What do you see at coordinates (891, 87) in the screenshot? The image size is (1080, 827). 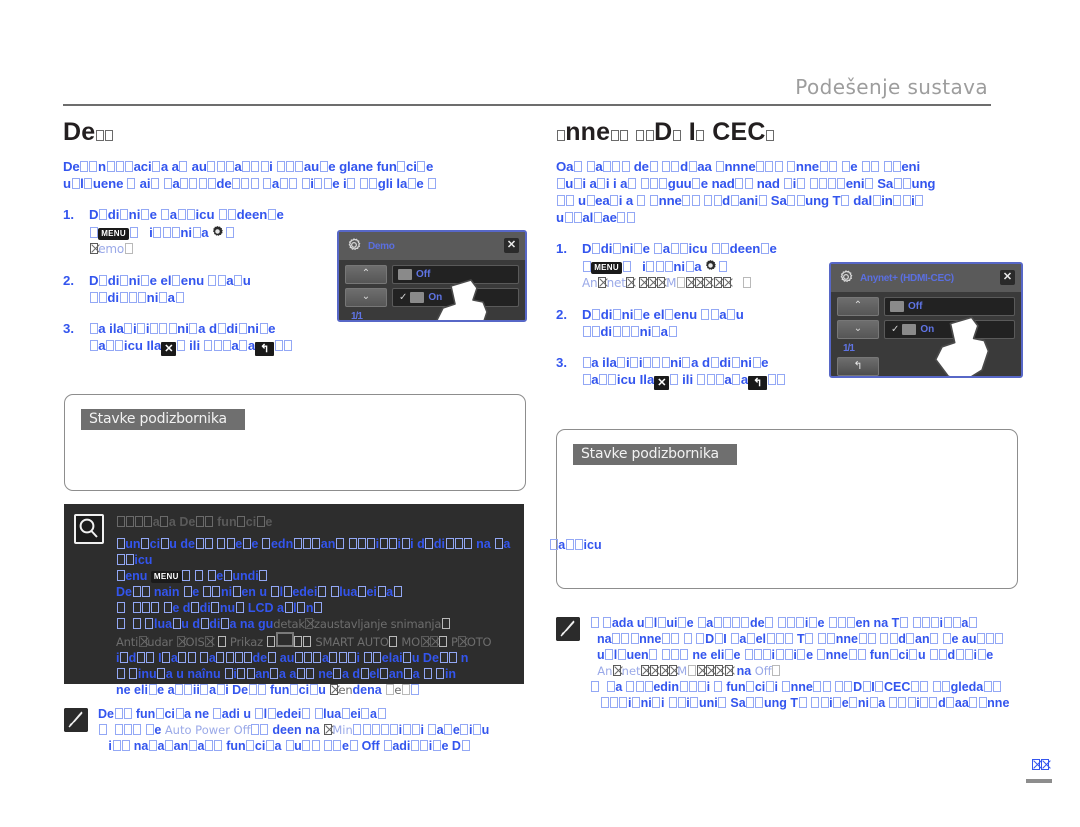 I see `page-header-title: Podešenje sustava` at bounding box center [891, 87].